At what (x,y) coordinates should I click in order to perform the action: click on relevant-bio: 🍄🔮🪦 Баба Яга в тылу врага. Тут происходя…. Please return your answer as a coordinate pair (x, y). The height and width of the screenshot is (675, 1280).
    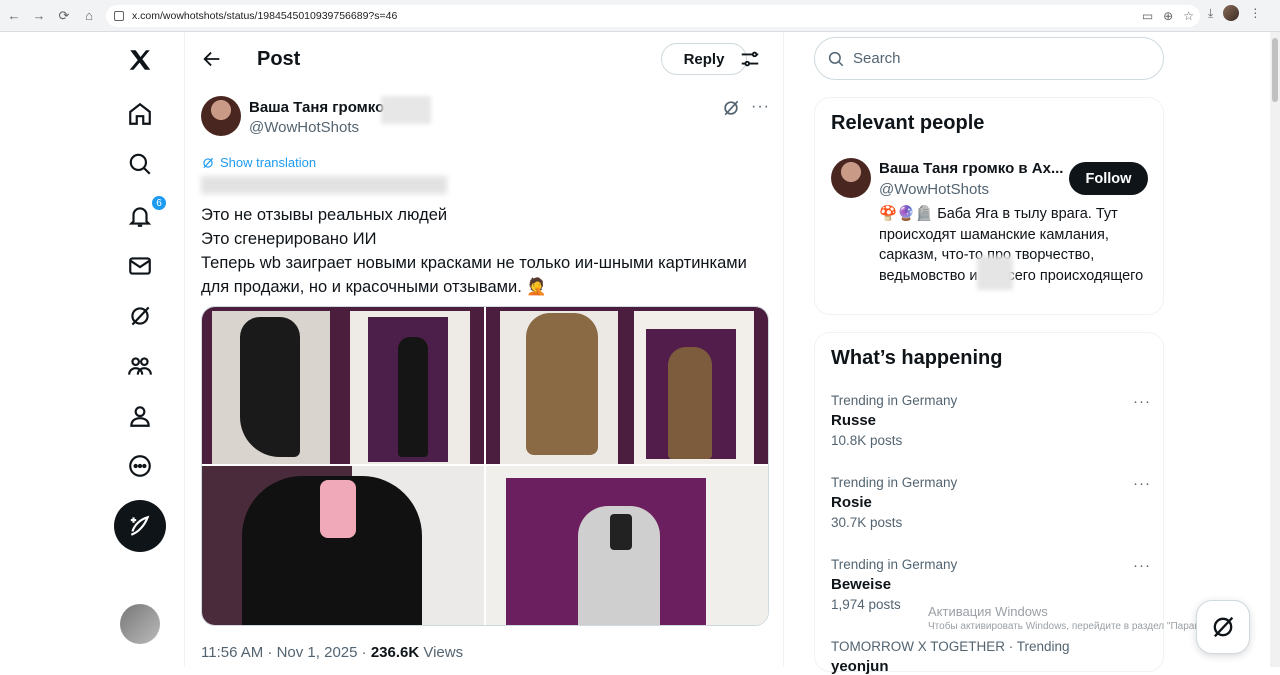
    Looking at the image, I should click on (1011, 245).